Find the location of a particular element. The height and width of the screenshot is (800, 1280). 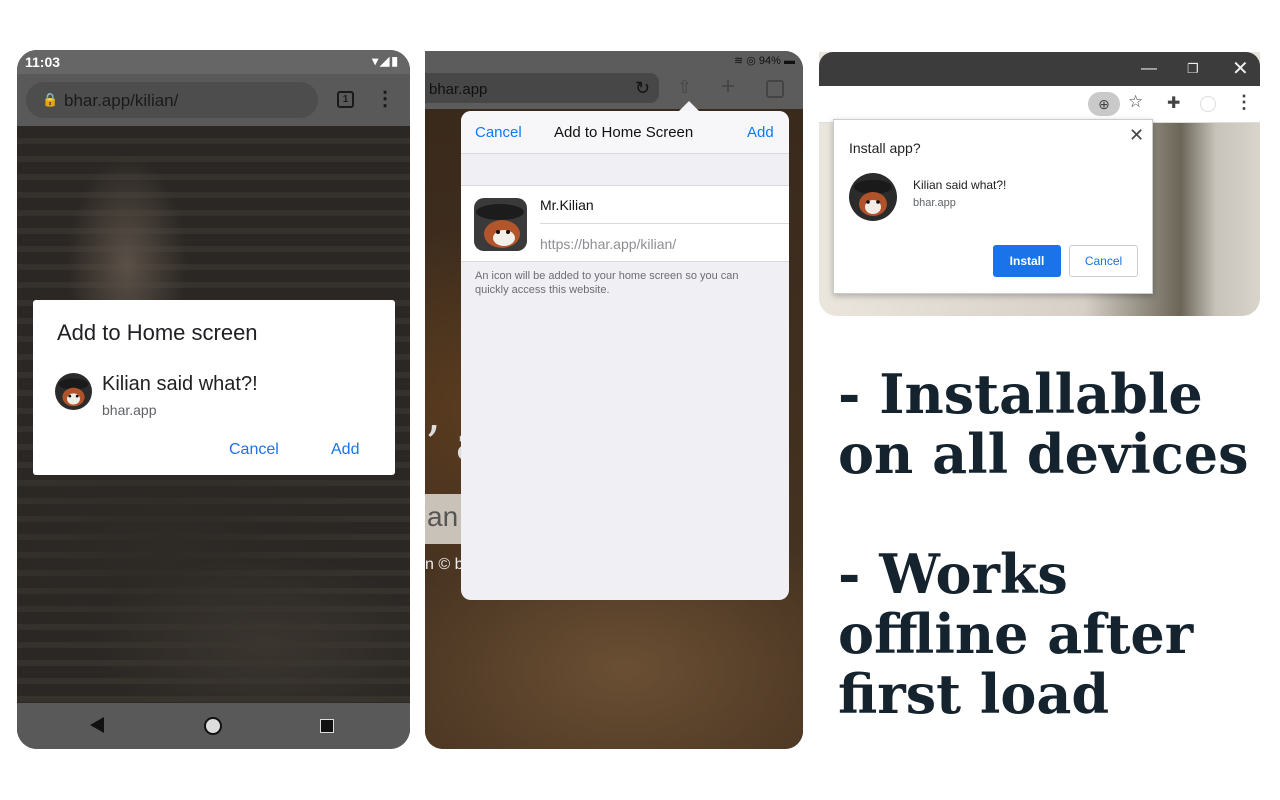

dialog-title: Add to Home screen is located at coordinates (157, 332).